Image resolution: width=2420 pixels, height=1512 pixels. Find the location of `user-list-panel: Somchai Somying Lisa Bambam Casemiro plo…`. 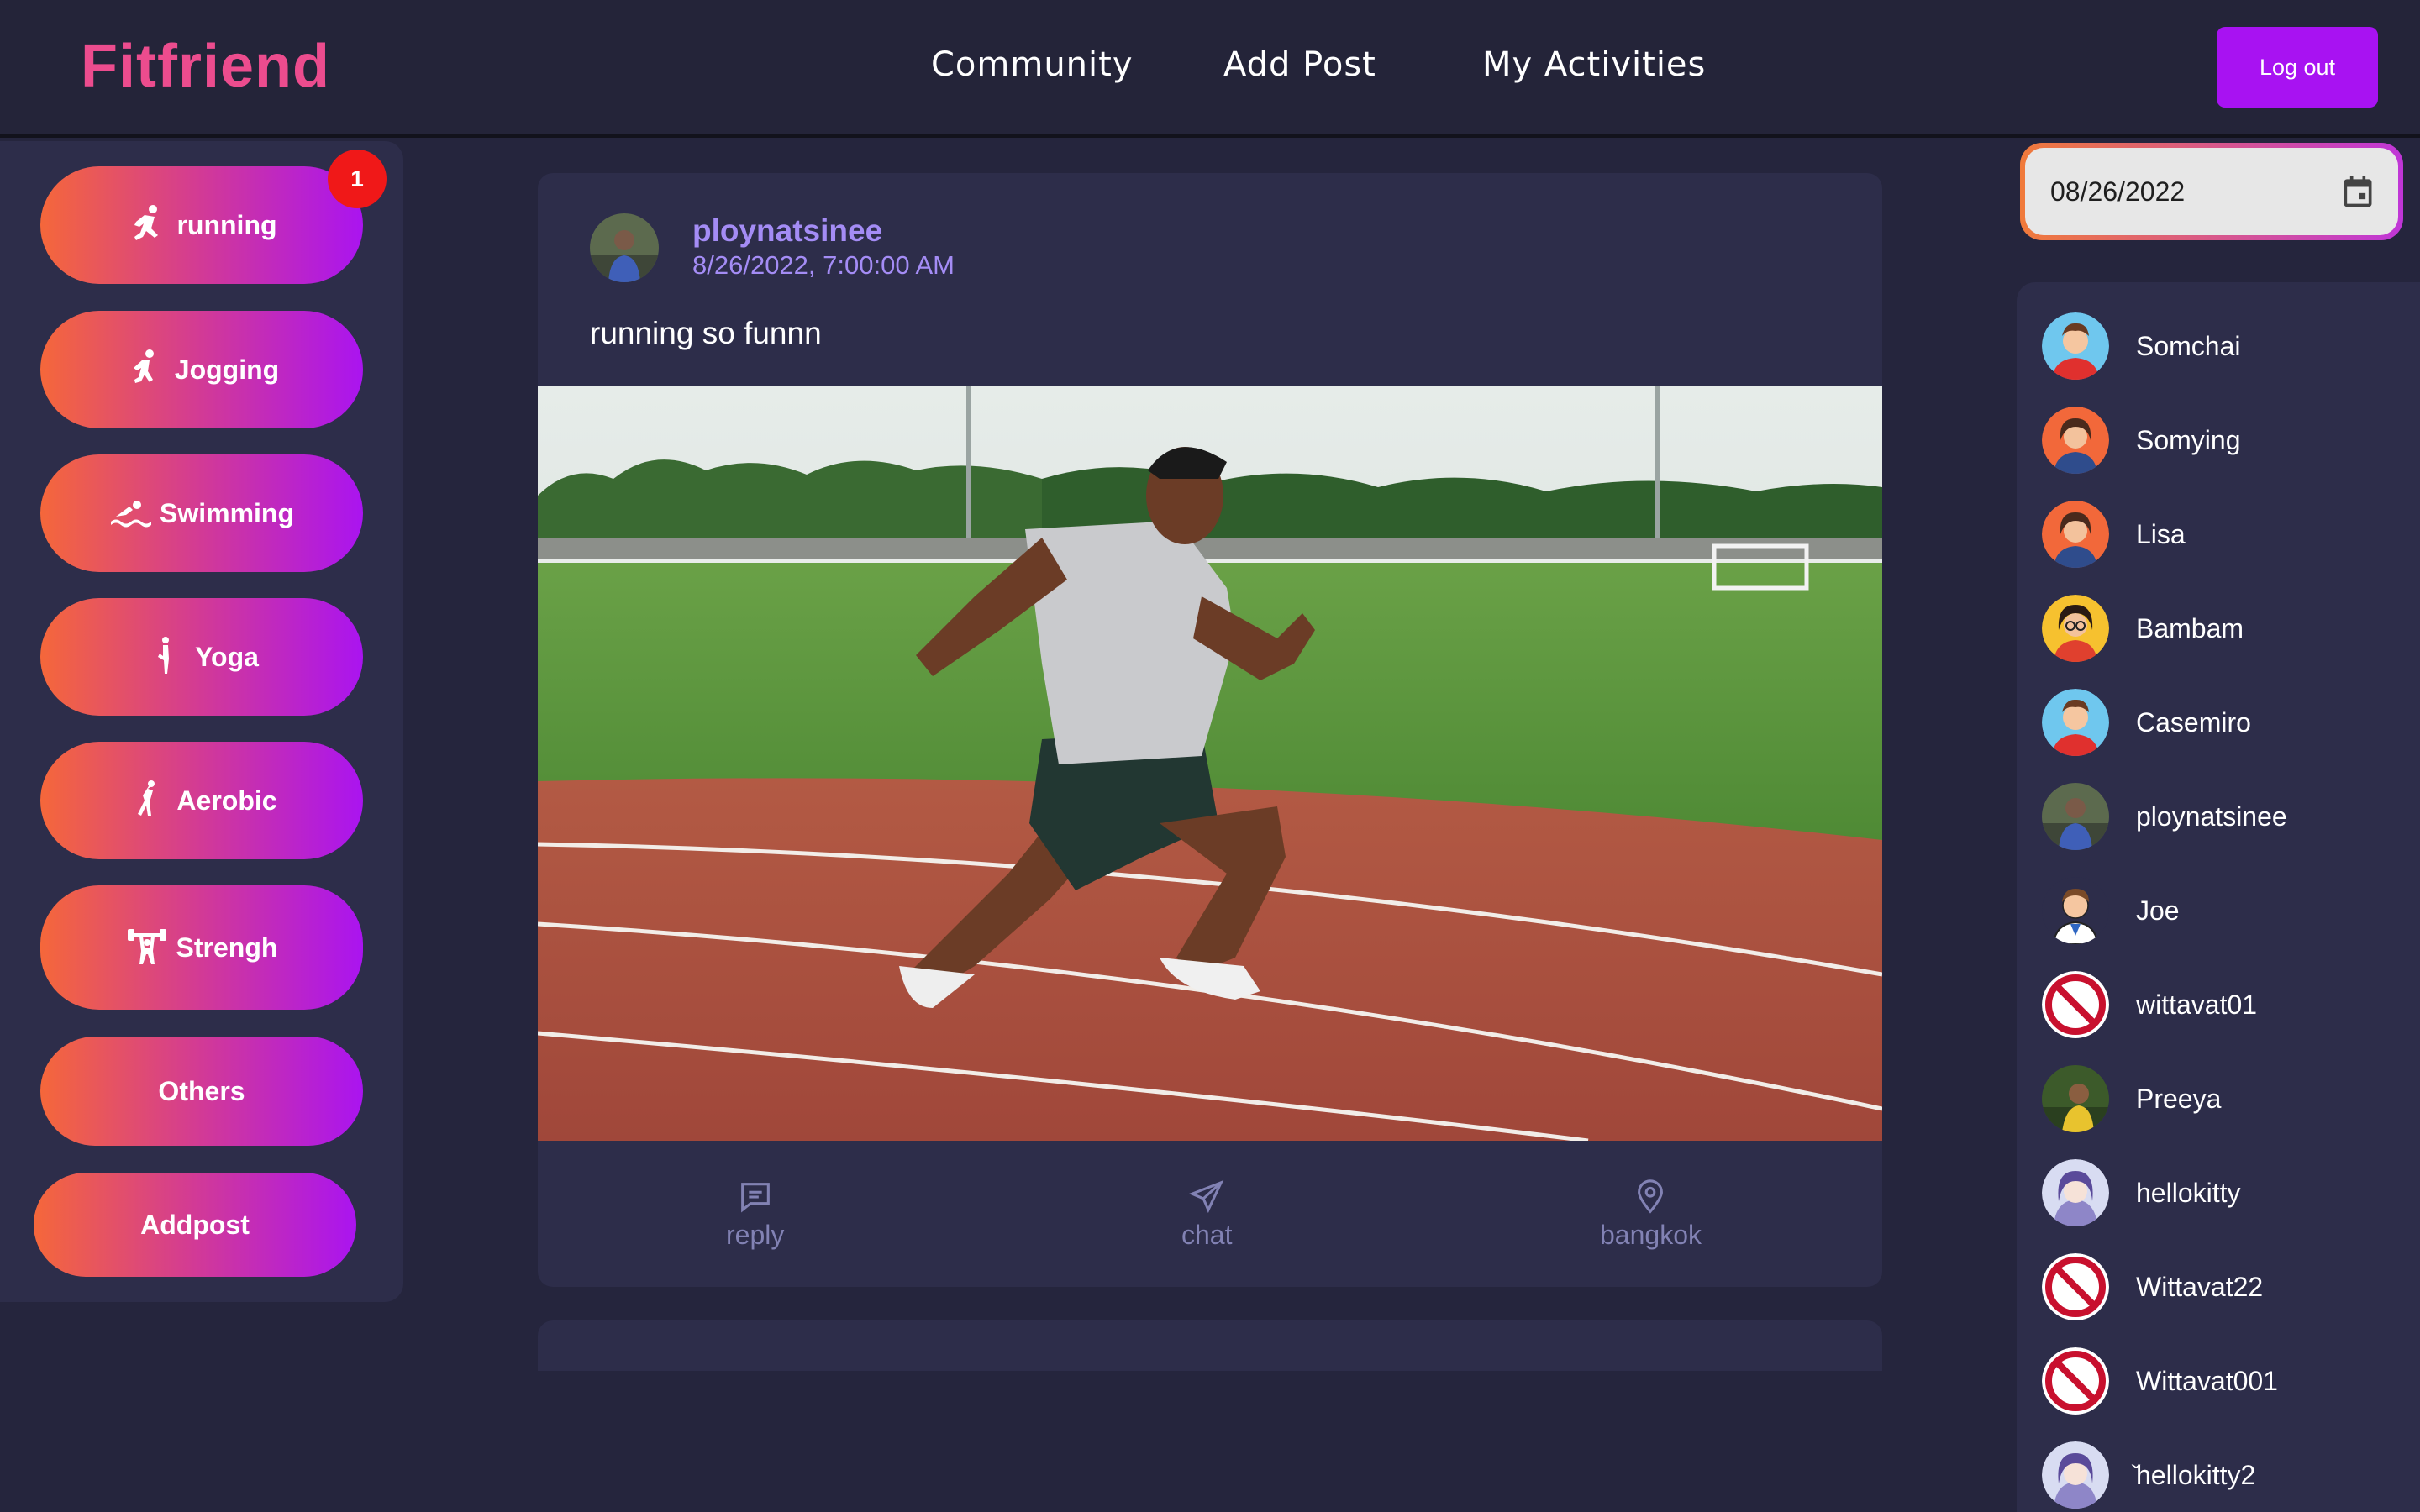

user-list-panel: Somchai Somying Lisa Bambam Casemiro plo… is located at coordinates (2218, 897).